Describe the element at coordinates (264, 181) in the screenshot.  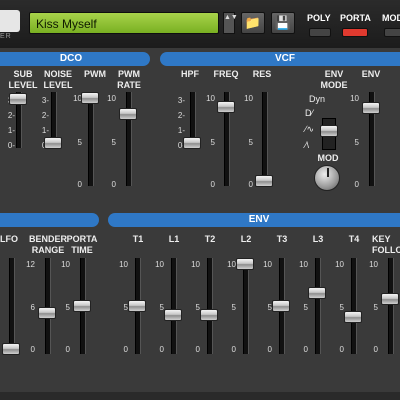
I see `res-slider-cap` at that location.